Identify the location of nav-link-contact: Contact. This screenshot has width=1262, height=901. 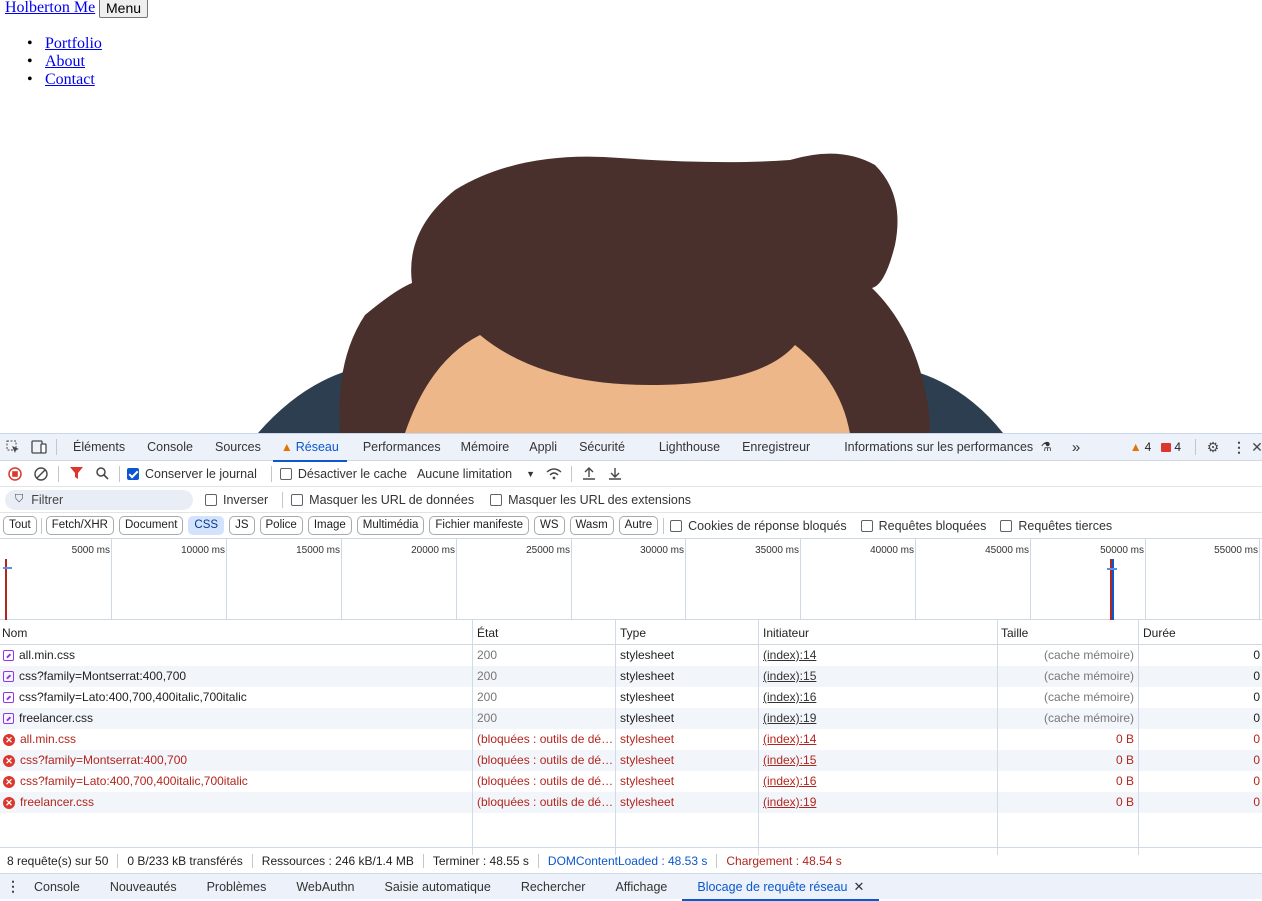
(70, 79).